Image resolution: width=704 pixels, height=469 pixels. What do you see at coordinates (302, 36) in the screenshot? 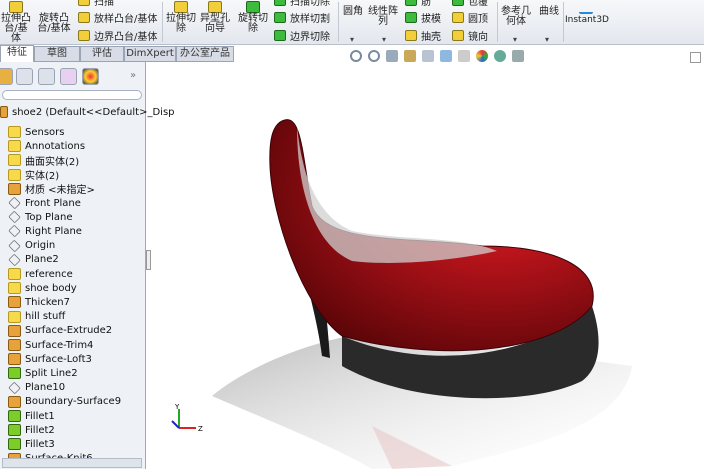
I see `boundary-cut-button: 边界切除` at bounding box center [302, 36].